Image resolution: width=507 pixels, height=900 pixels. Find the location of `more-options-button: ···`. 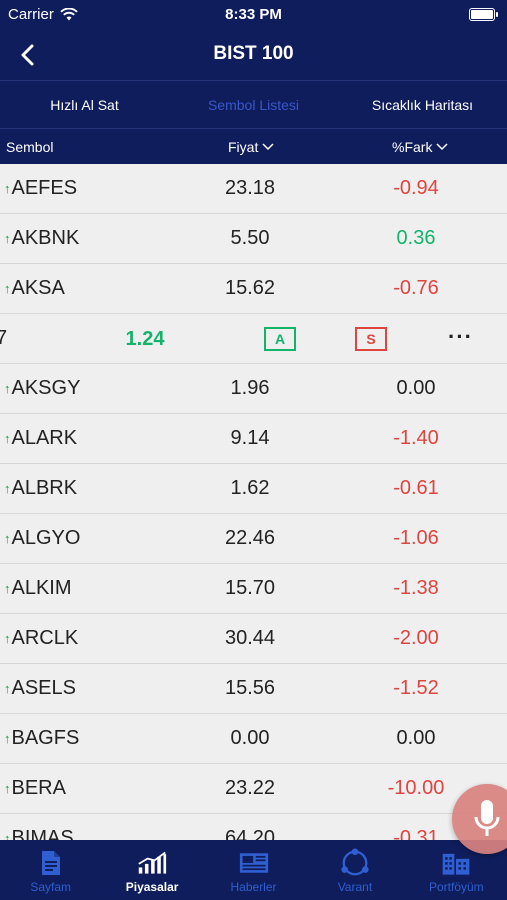

more-options-button: ··· is located at coordinates (460, 337).